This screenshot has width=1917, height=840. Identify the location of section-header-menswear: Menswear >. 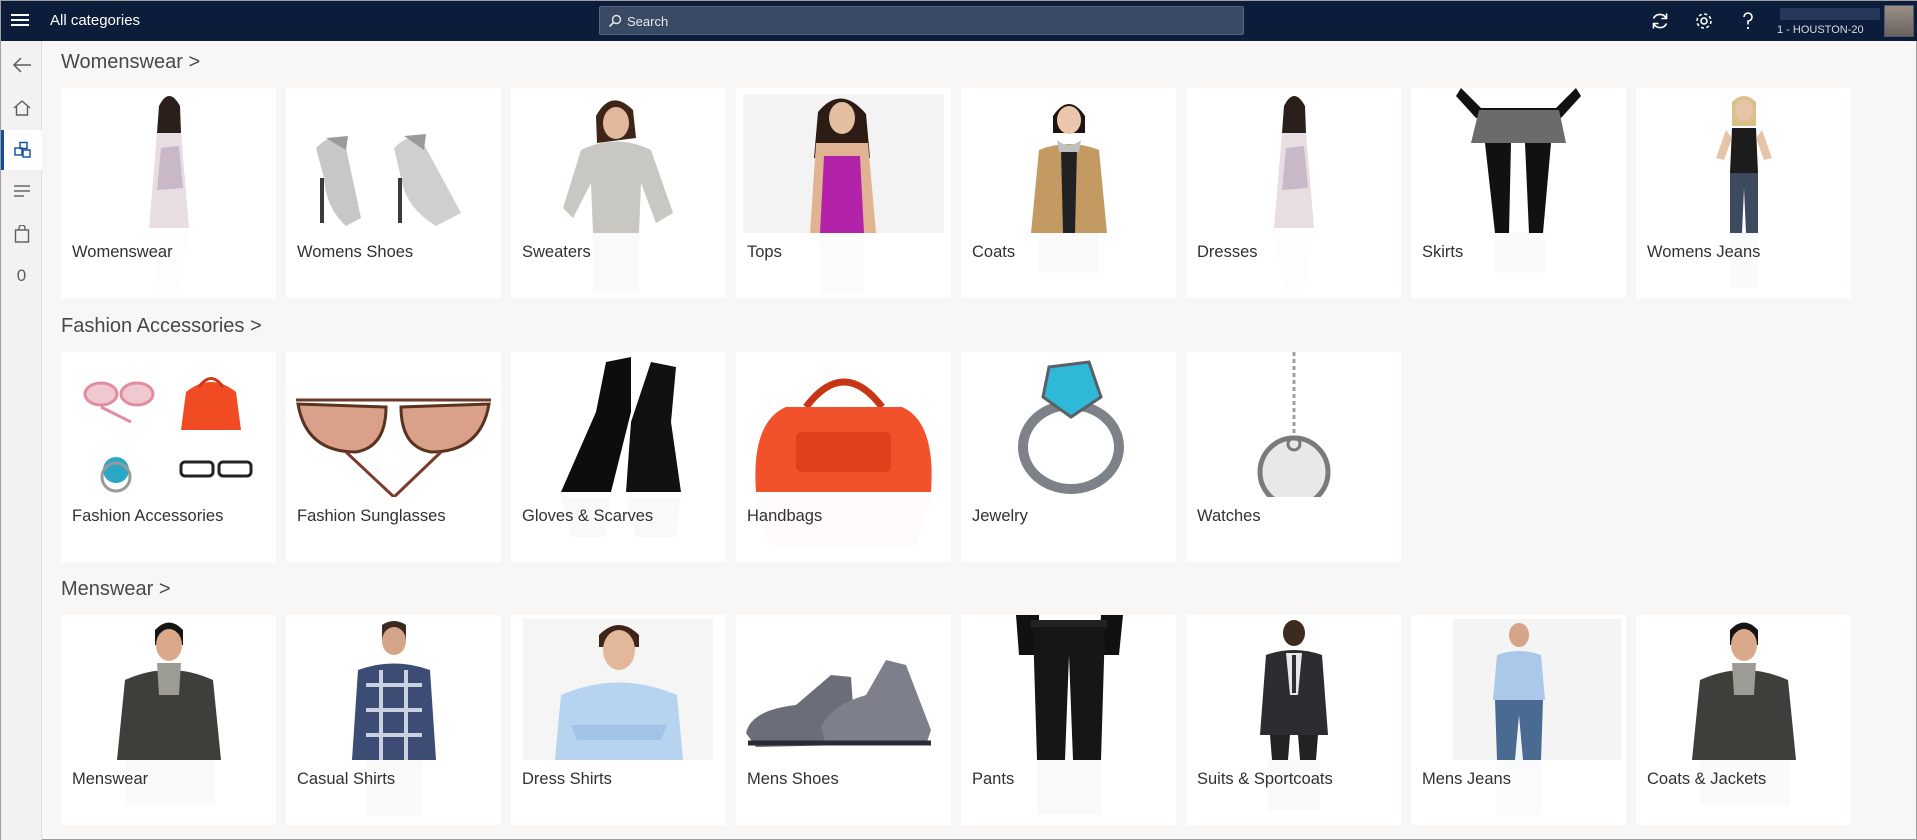
(116, 589).